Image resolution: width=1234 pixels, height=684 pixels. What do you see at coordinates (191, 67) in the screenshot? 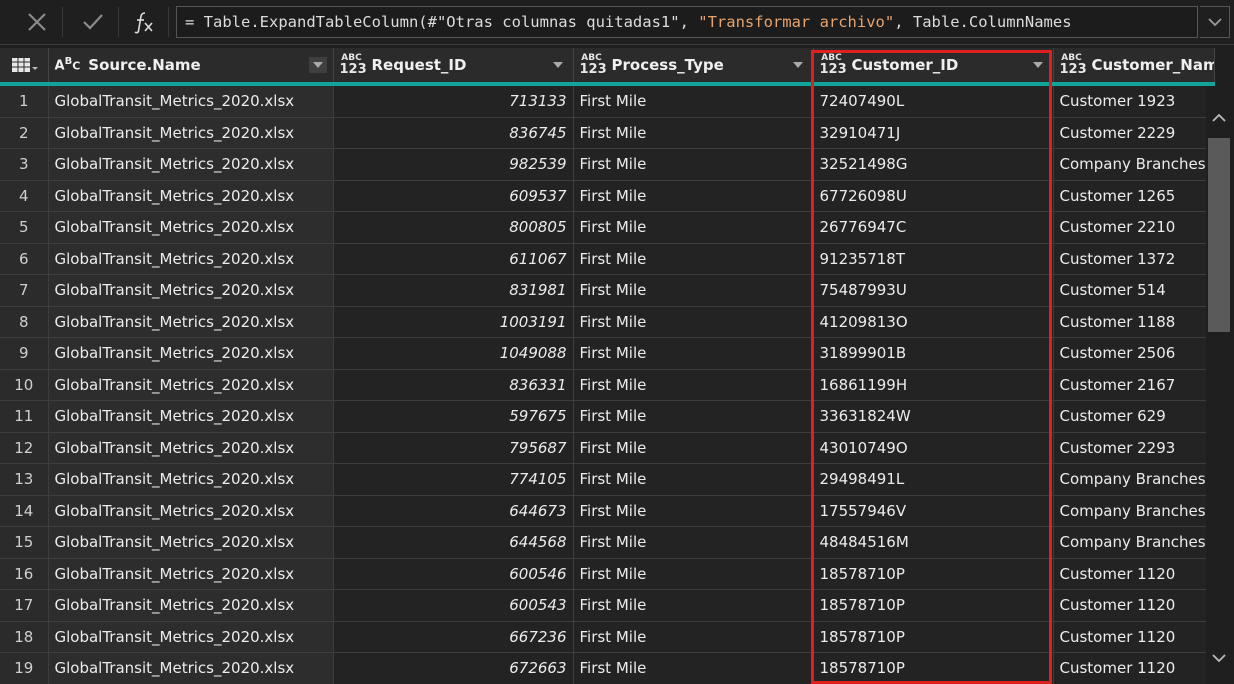
I see `column-header-source-name: ABC Source.Name` at bounding box center [191, 67].